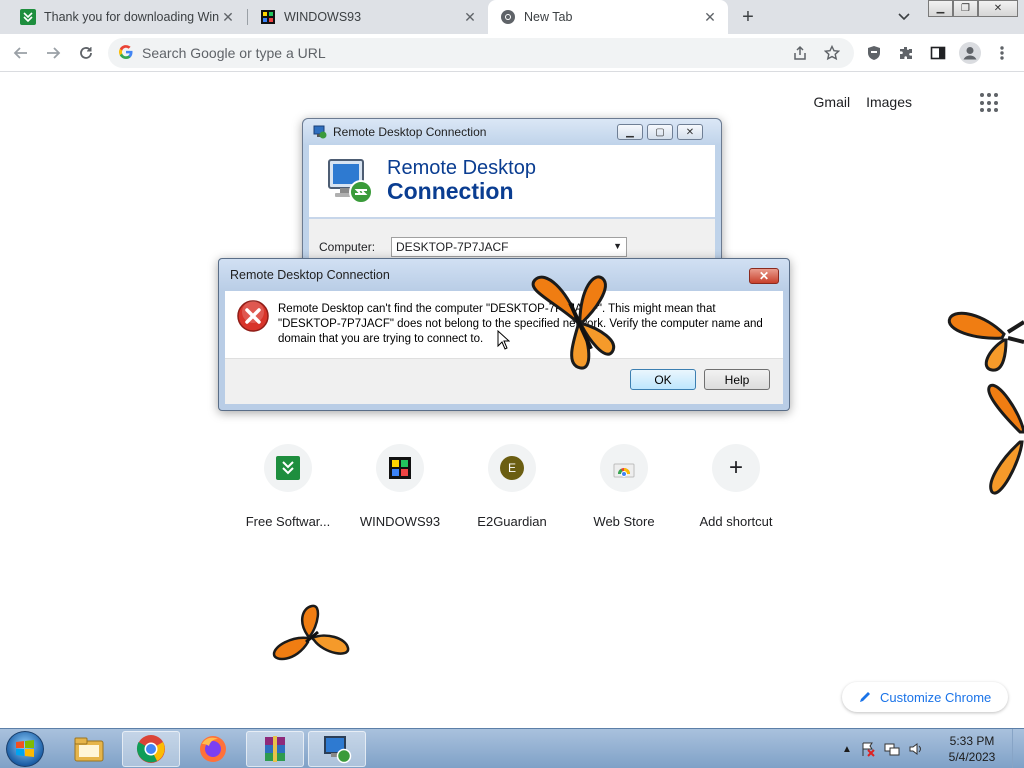 This screenshot has width=1024, height=768. Describe the element at coordinates (132, 17) in the screenshot. I see `tab-title: Thank you for downloading WinR` at that location.